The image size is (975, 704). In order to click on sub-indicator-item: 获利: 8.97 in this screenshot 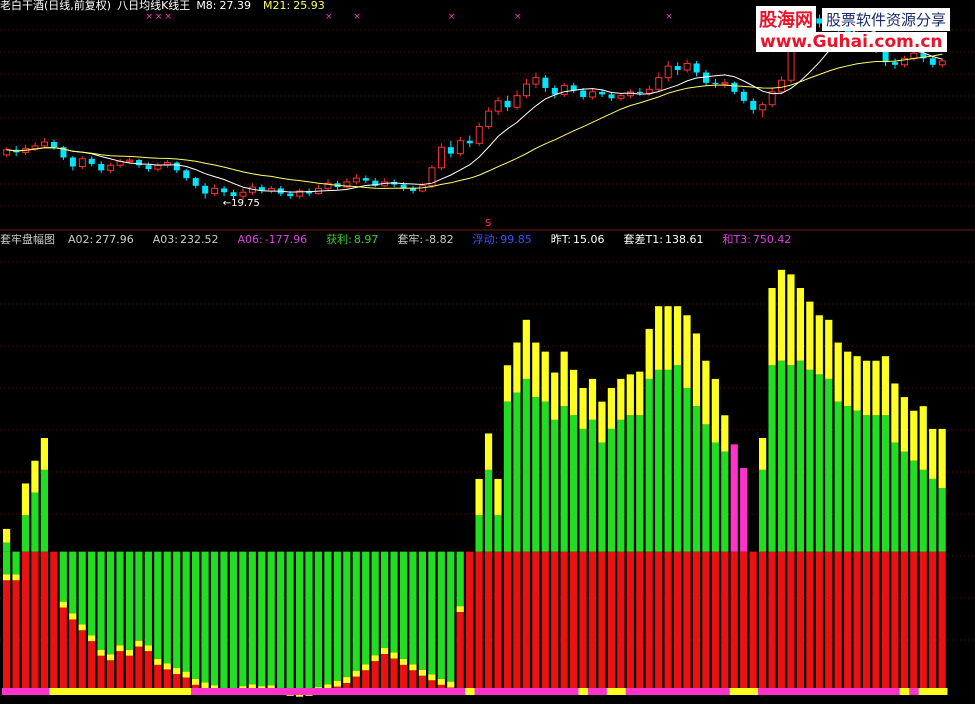, I will do `click(355, 239)`.